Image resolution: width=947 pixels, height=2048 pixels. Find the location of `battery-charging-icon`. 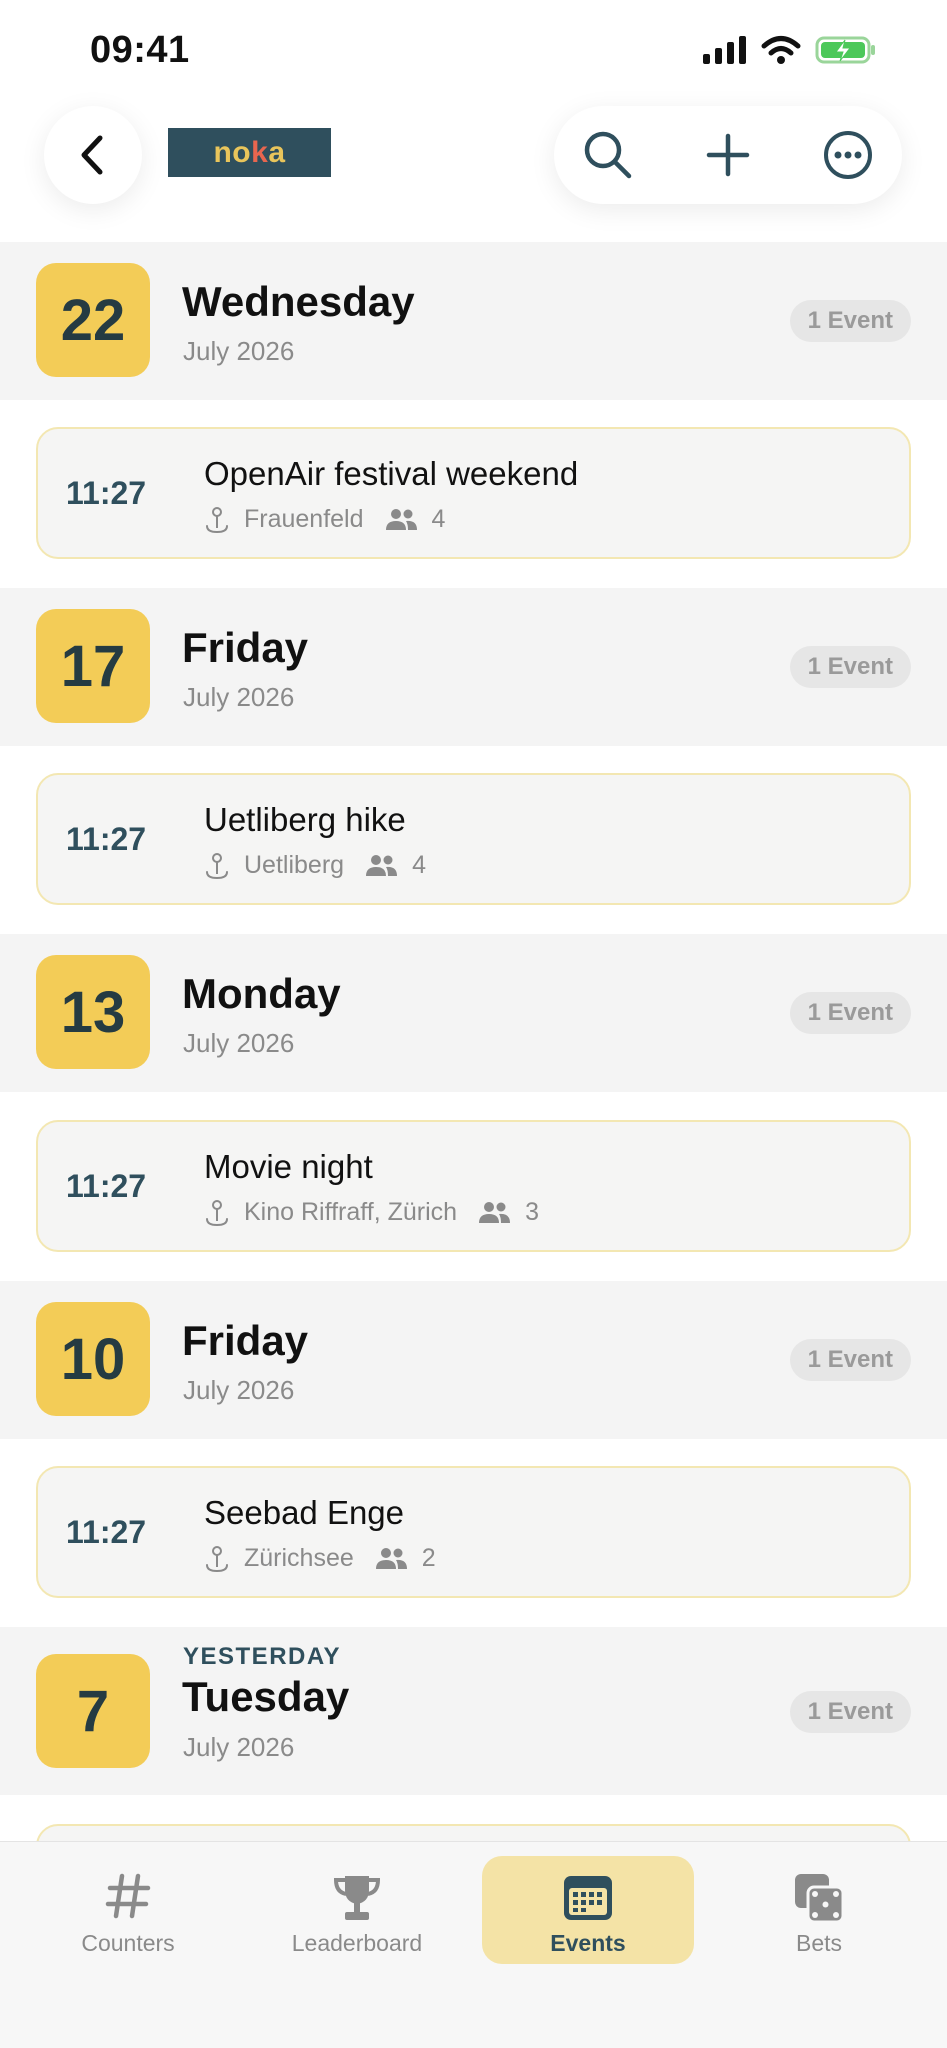

battery-charging-icon is located at coordinates (845, 50).